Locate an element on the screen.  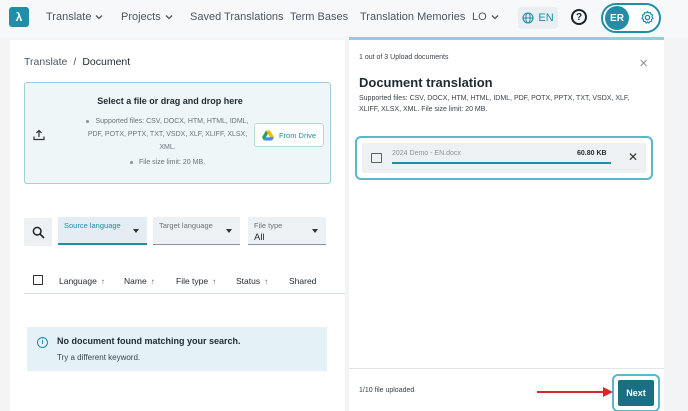
panel-title: Document translation is located at coordinates (426, 82).